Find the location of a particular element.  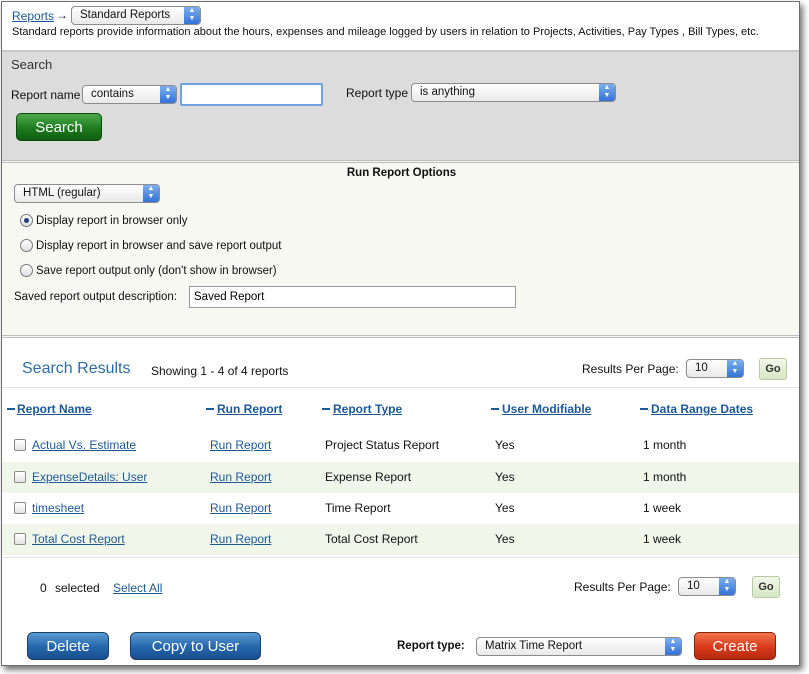

create-button: Create is located at coordinates (735, 646).